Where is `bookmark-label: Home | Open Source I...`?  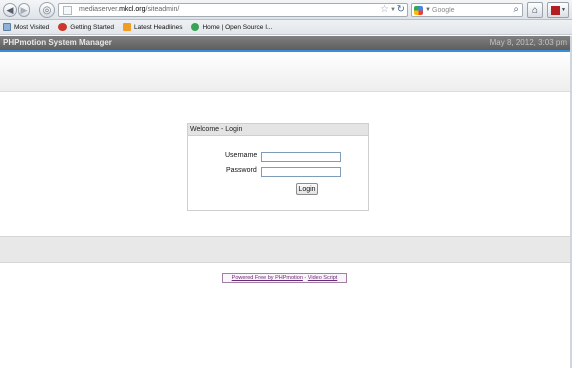 bookmark-label: Home | Open Source I... is located at coordinates (237, 27).